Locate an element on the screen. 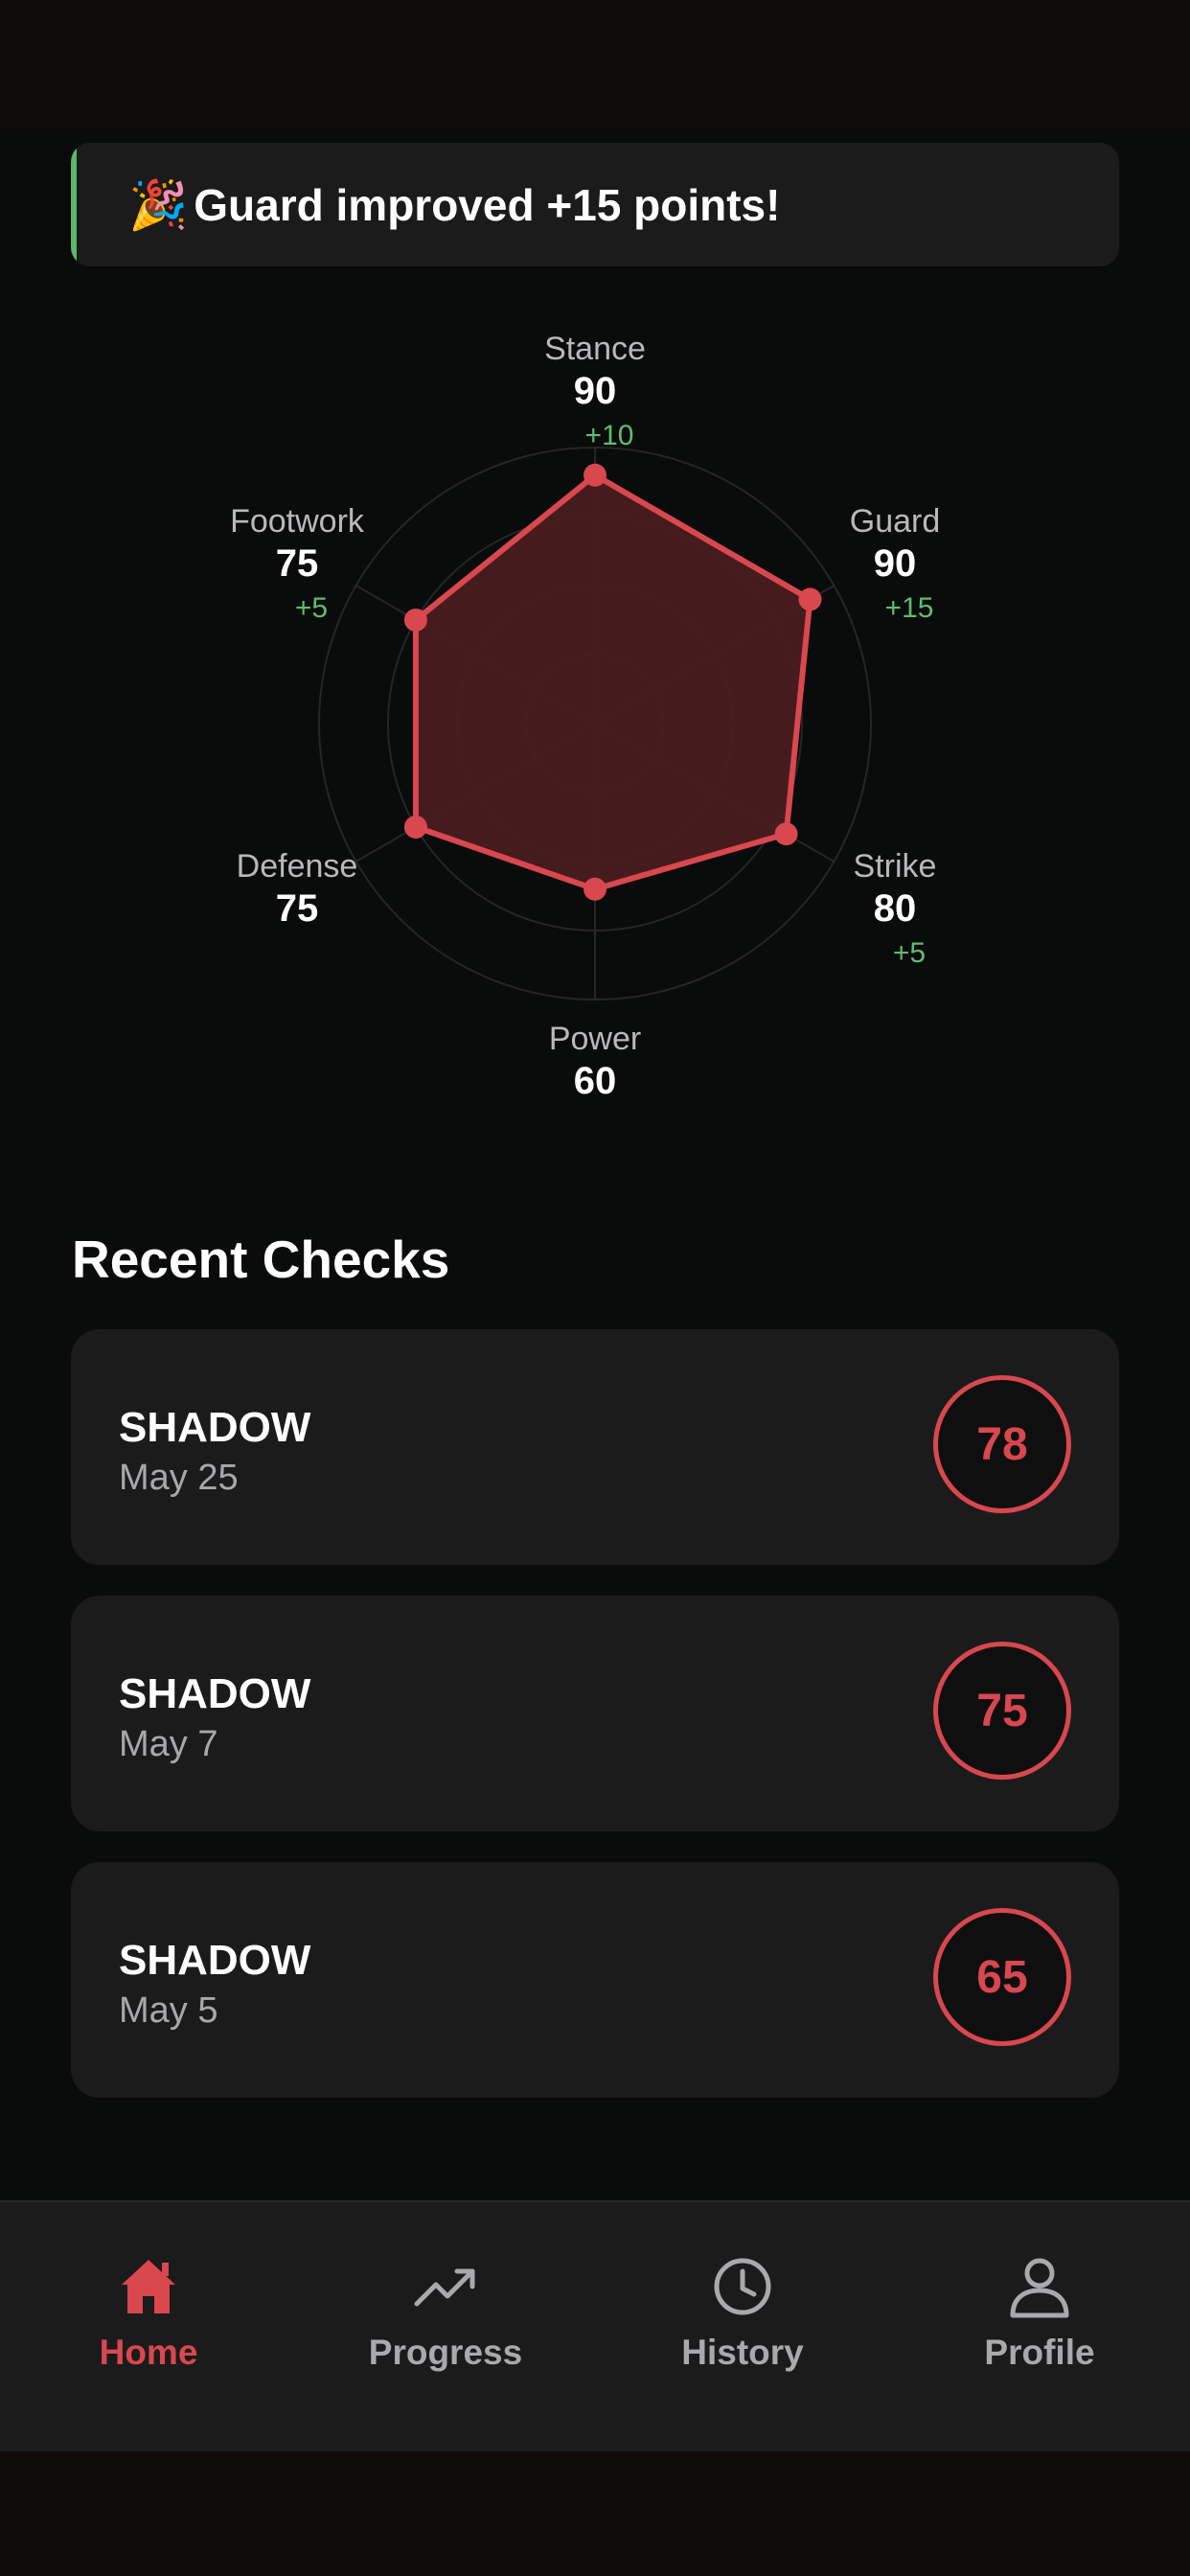  tab-label: Progress is located at coordinates (445, 2352).